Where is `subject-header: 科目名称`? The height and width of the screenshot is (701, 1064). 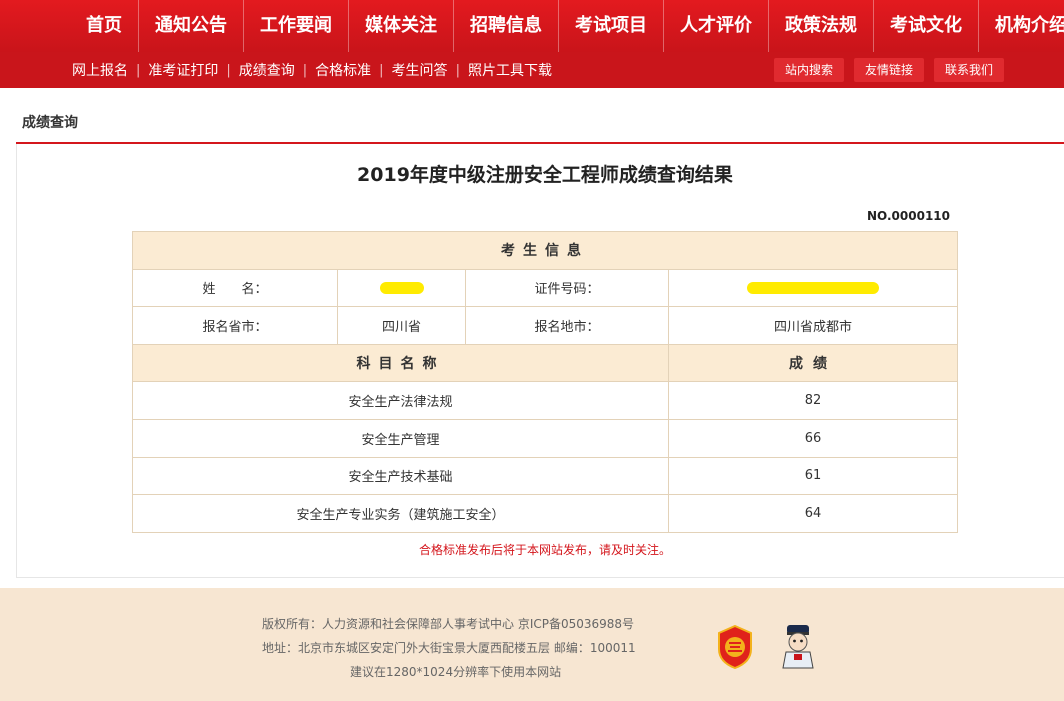 subject-header: 科目名称 is located at coordinates (400, 363).